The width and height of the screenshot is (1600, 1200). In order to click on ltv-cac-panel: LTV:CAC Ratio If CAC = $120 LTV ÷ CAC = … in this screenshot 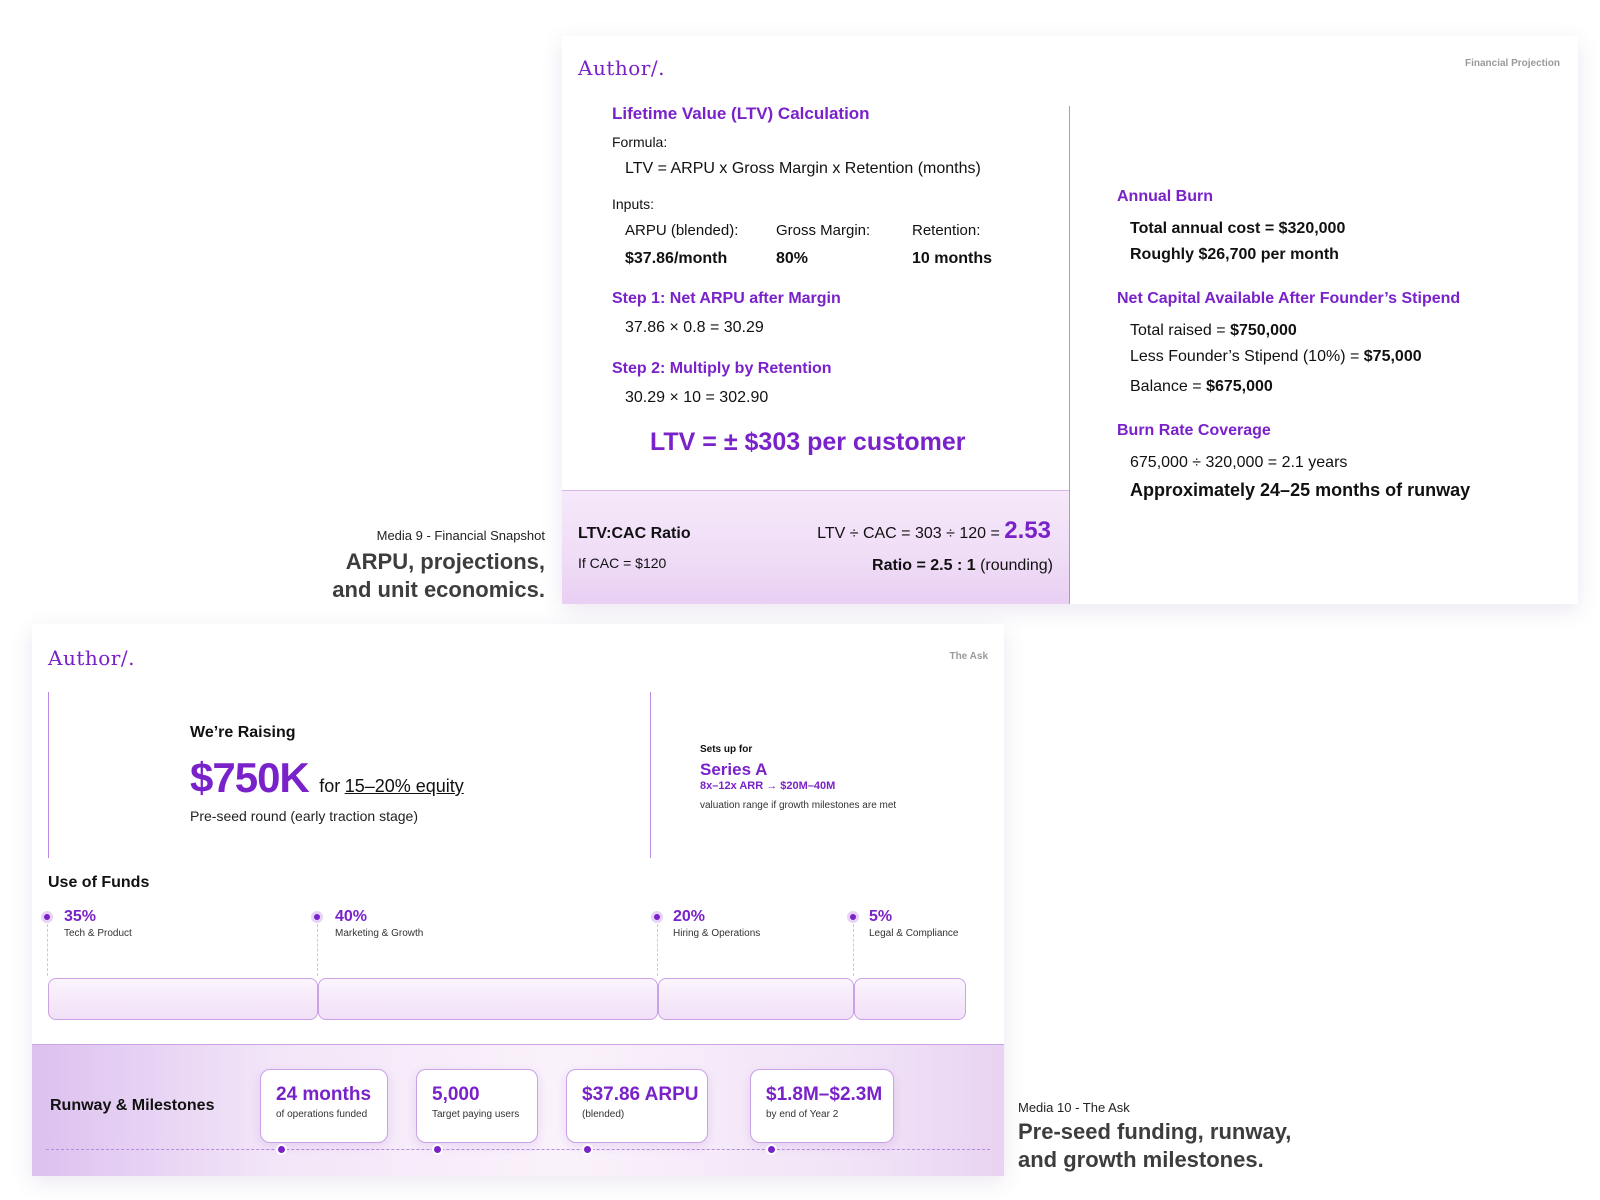, I will do `click(815, 547)`.